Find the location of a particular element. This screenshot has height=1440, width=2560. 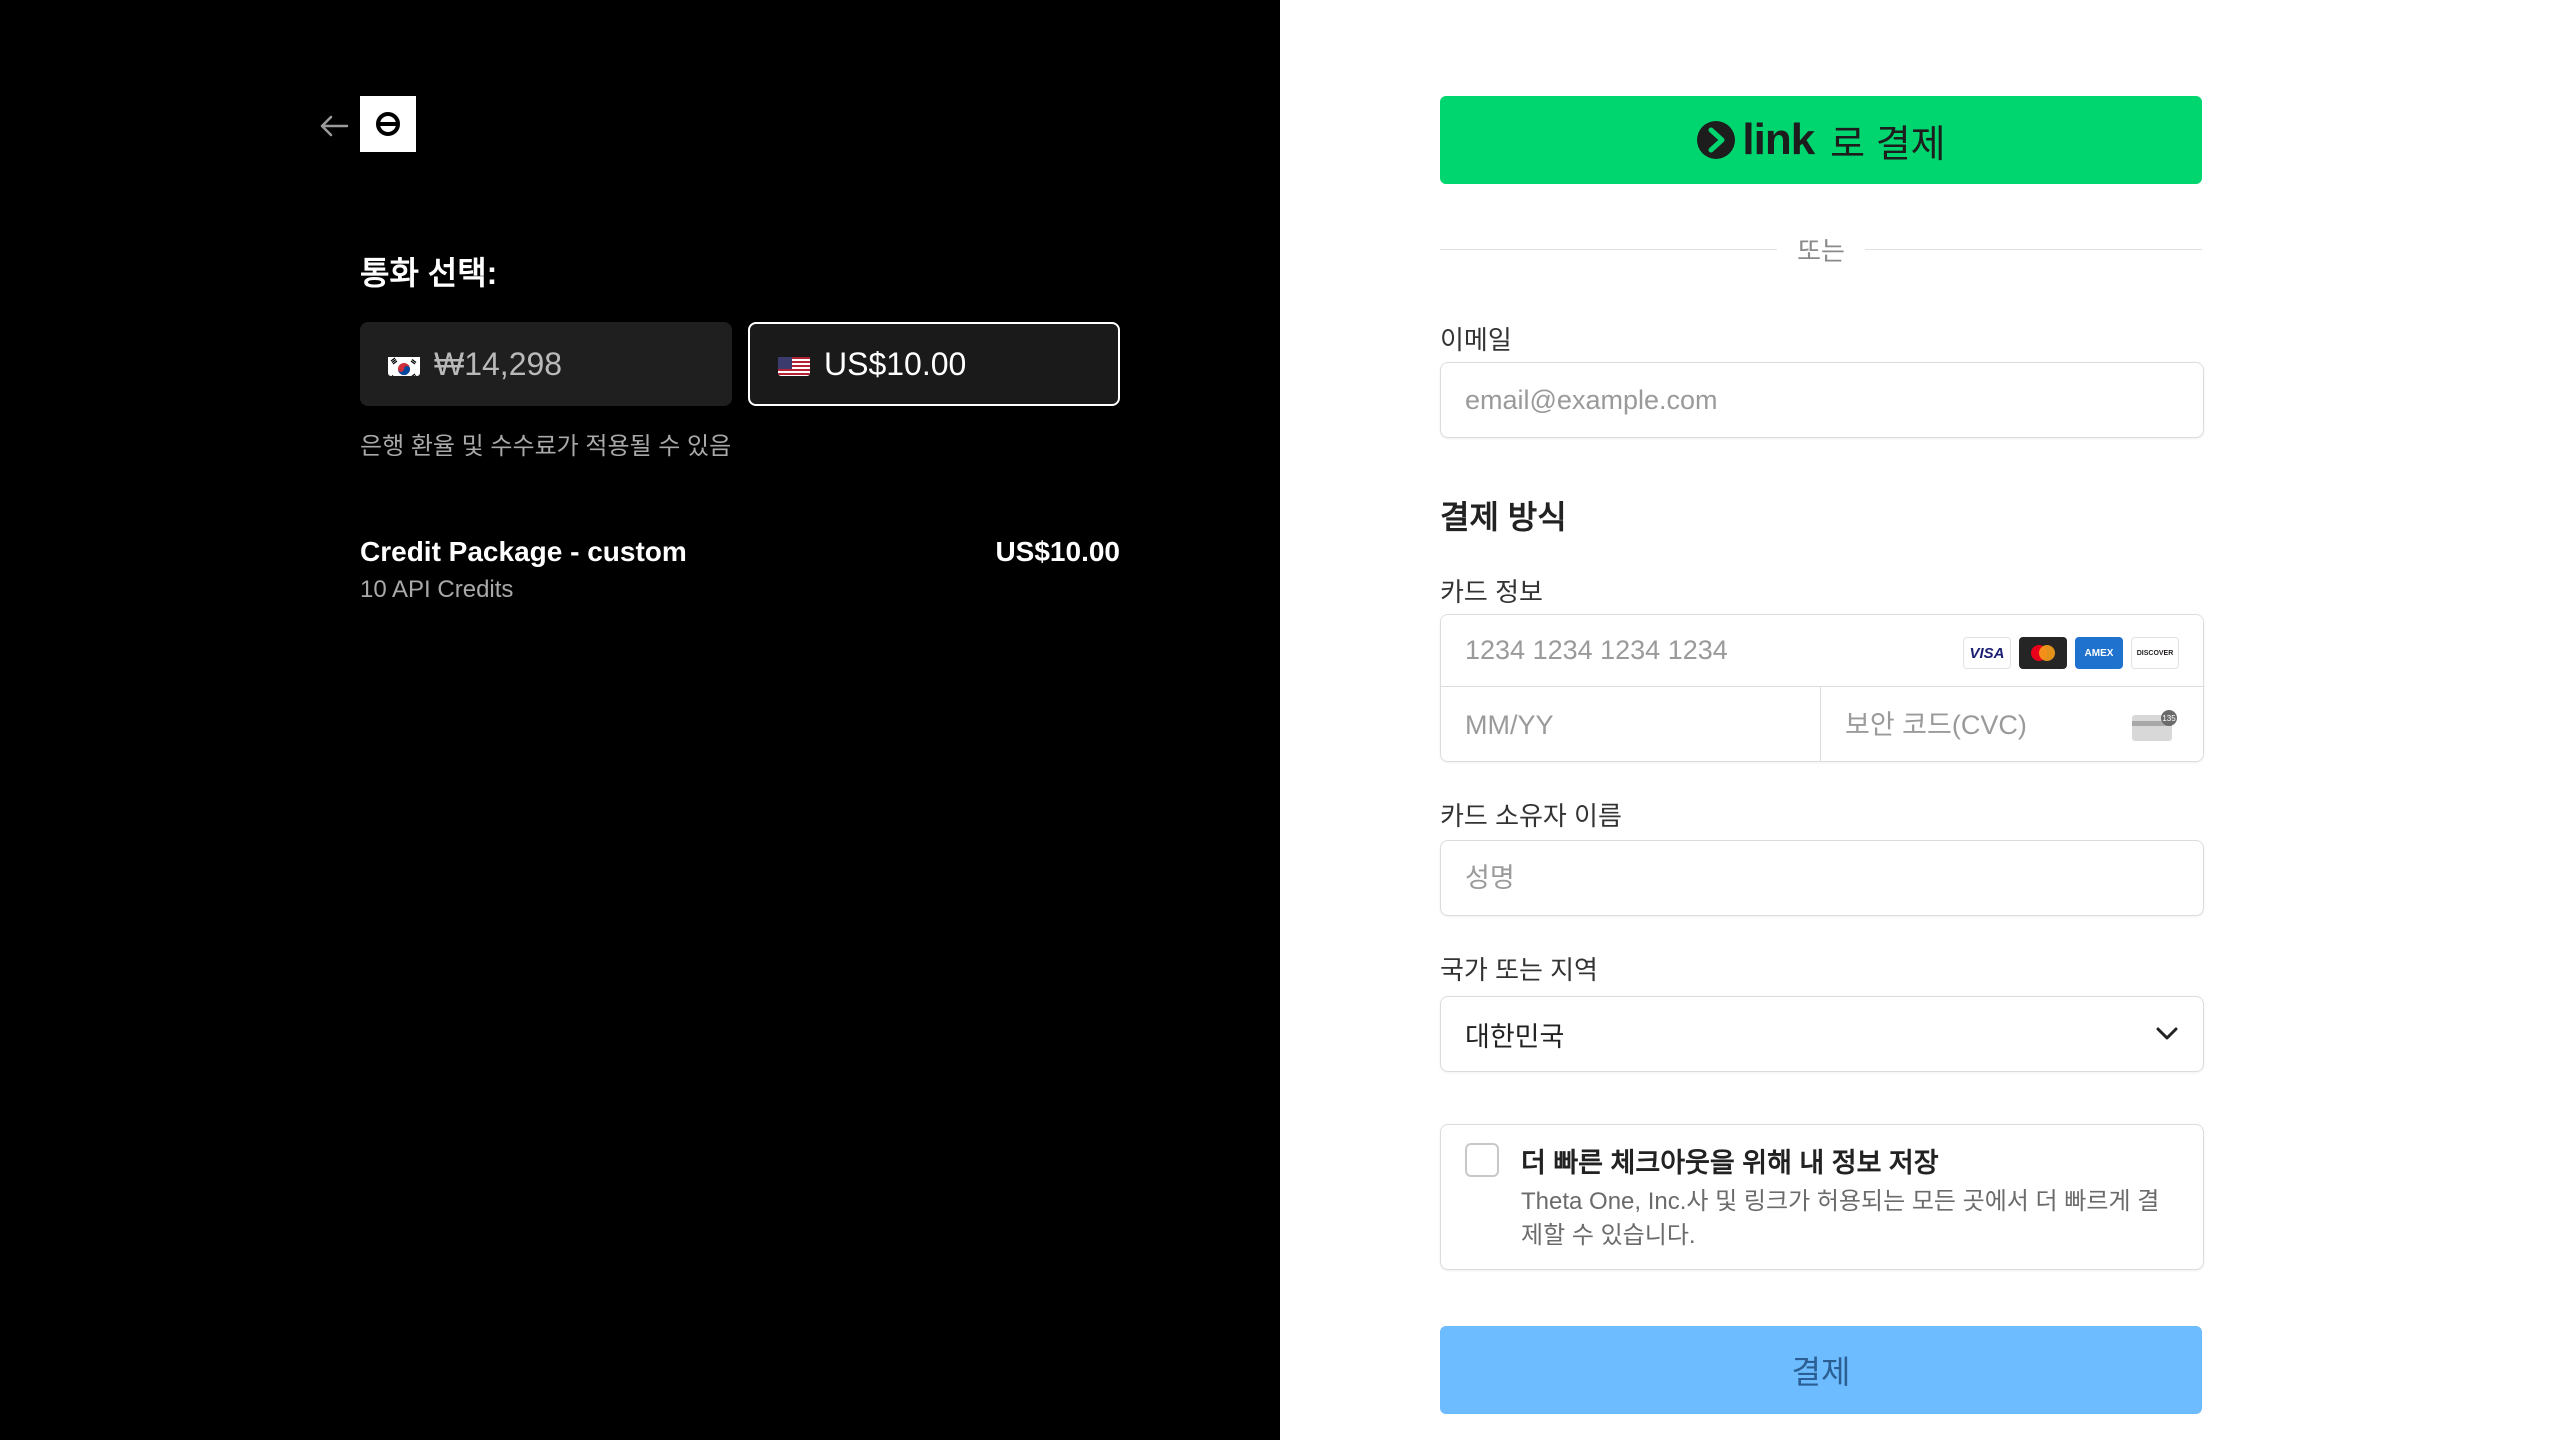

cardholder-name-input is located at coordinates (1822, 878).